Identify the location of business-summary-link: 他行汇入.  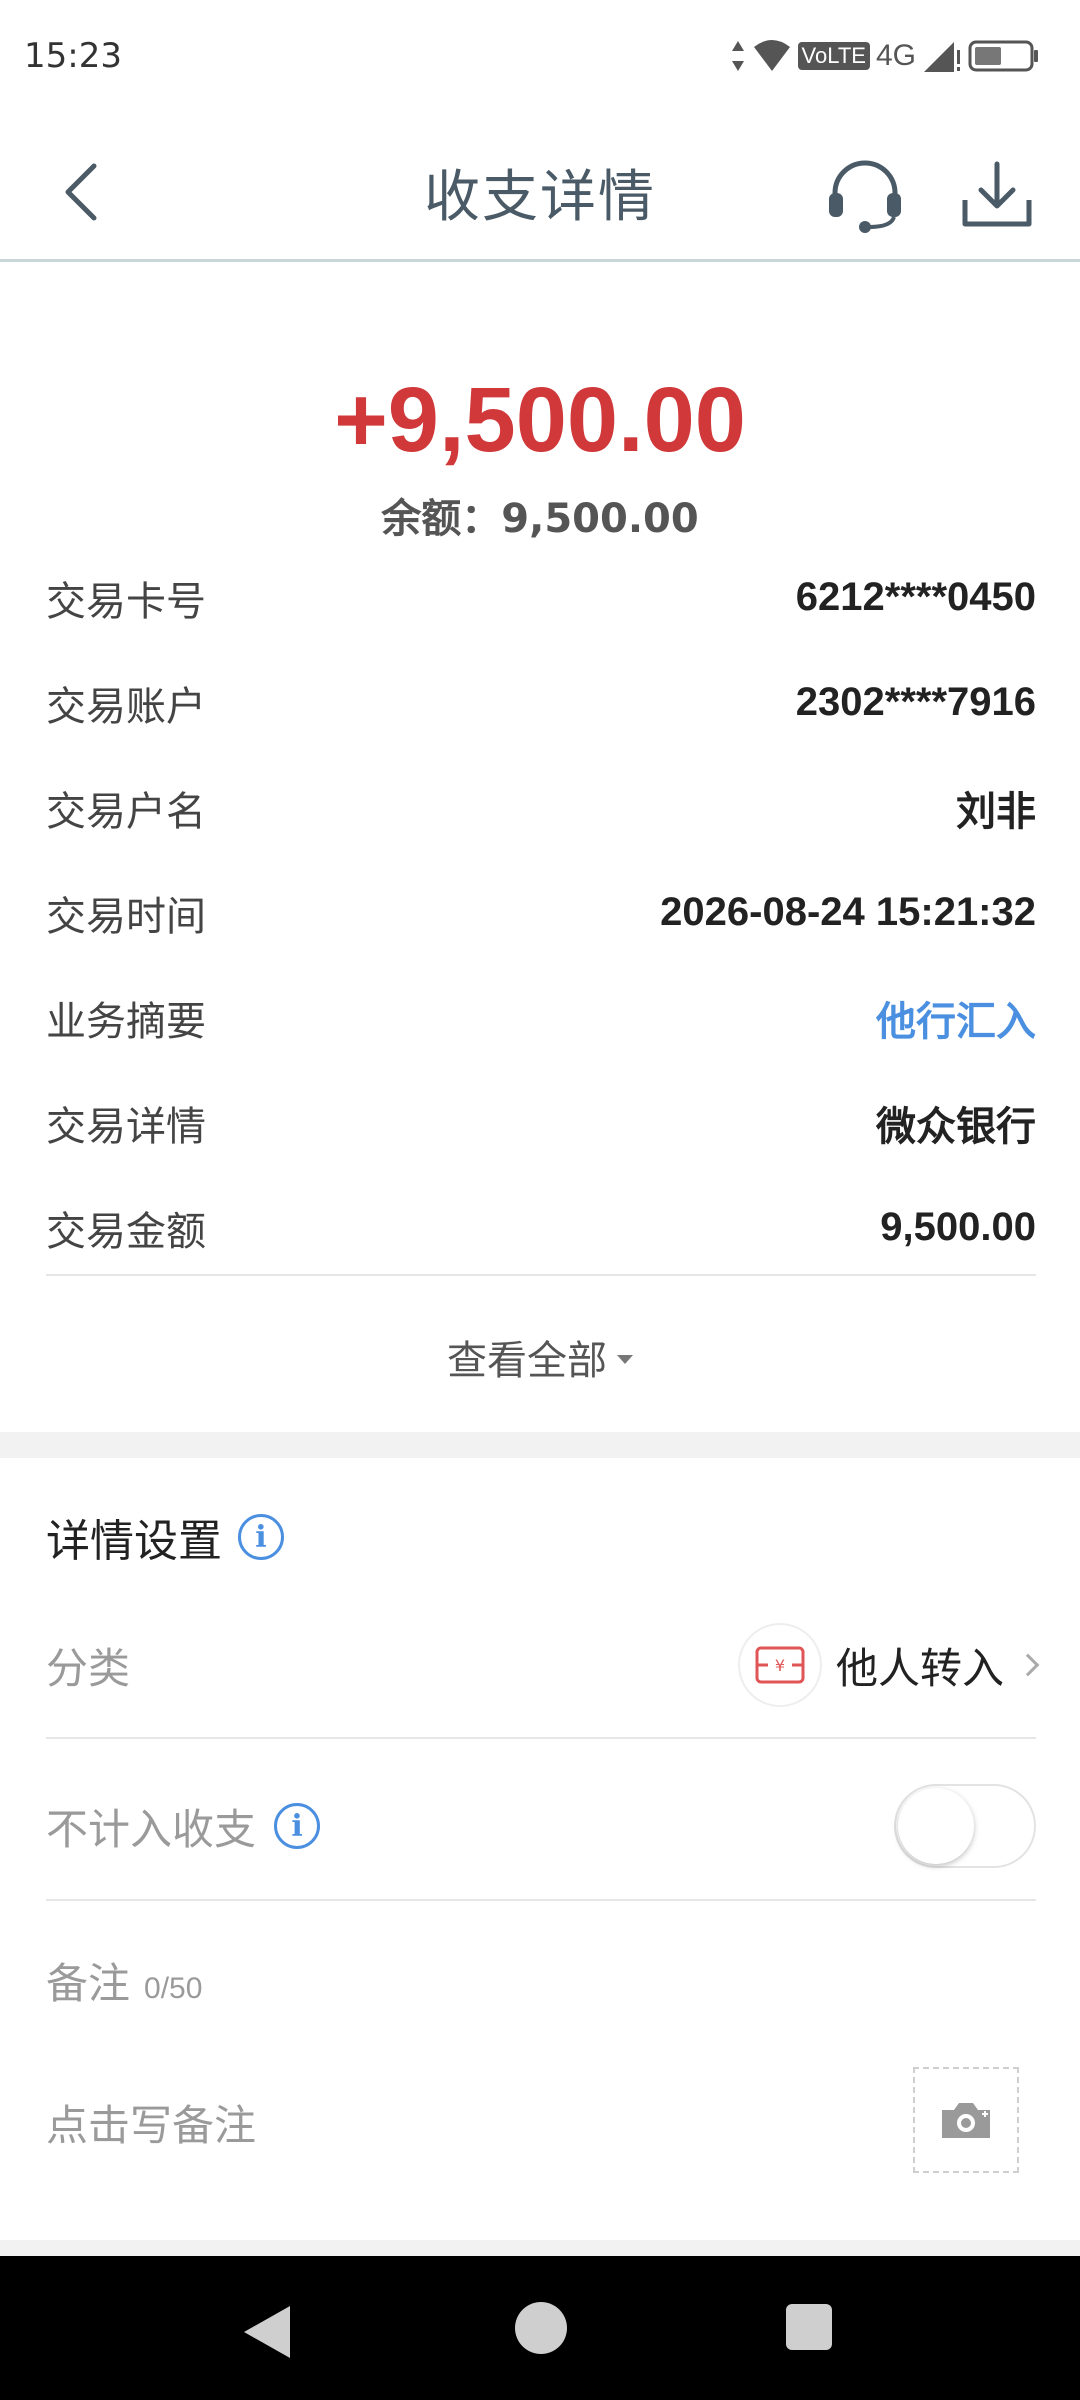
(956, 1018).